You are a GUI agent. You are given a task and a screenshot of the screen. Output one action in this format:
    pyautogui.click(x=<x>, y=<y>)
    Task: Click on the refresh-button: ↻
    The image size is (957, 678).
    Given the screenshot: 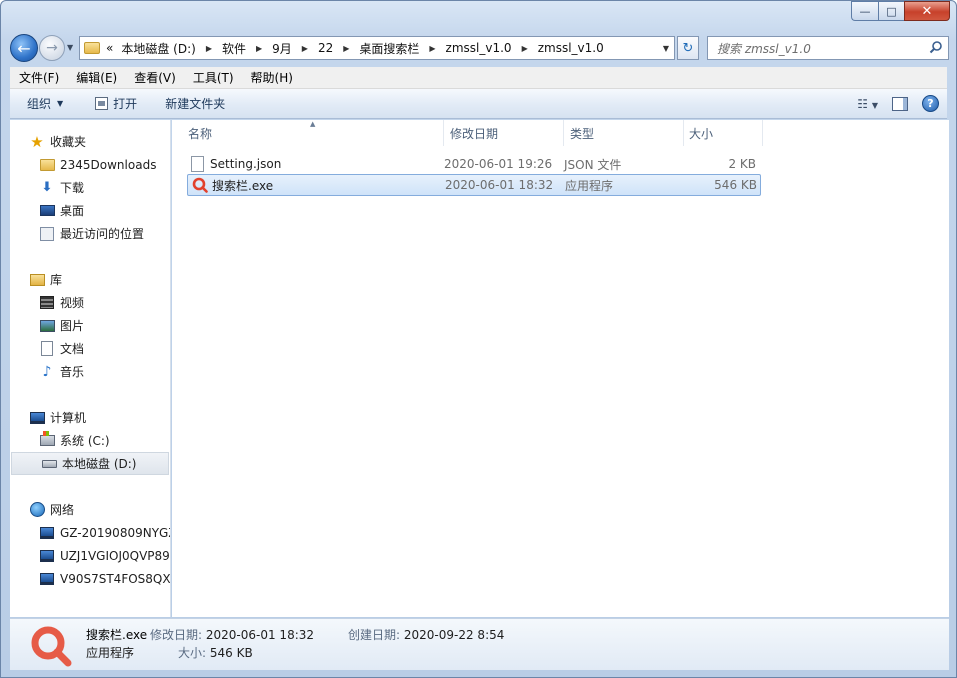 What is the action you would take?
    pyautogui.click(x=688, y=48)
    